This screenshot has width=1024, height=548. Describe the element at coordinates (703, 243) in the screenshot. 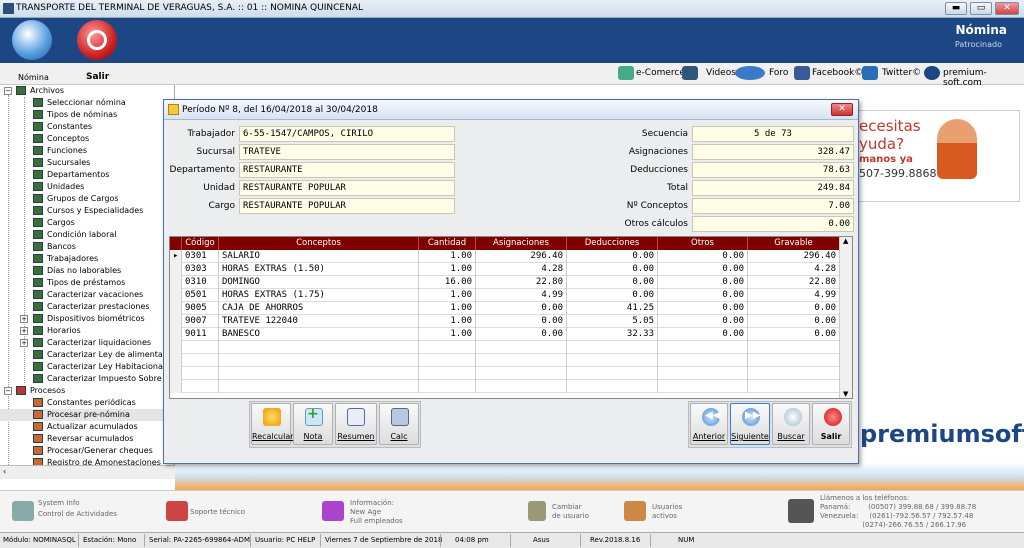

I see `col-otros: Otros` at that location.